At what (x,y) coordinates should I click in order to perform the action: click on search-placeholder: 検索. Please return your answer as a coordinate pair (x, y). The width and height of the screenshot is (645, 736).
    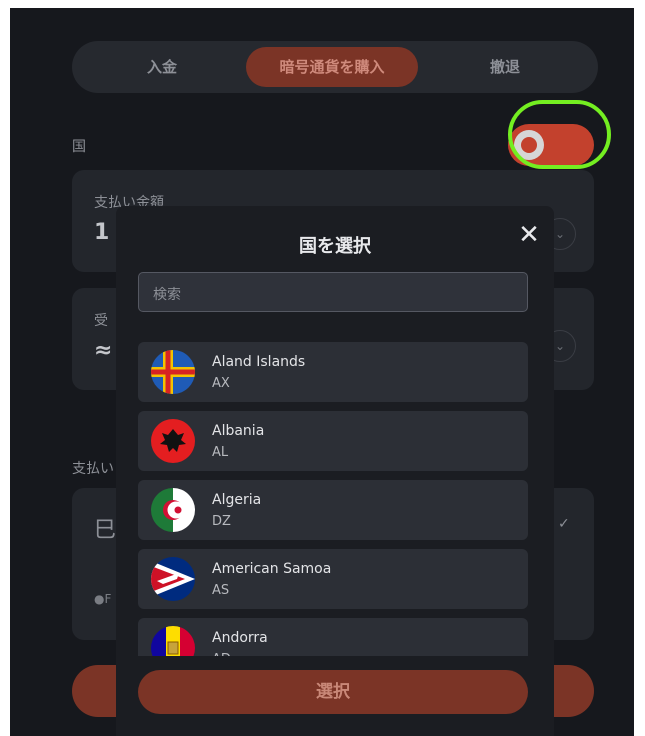
    Looking at the image, I should click on (167, 295).